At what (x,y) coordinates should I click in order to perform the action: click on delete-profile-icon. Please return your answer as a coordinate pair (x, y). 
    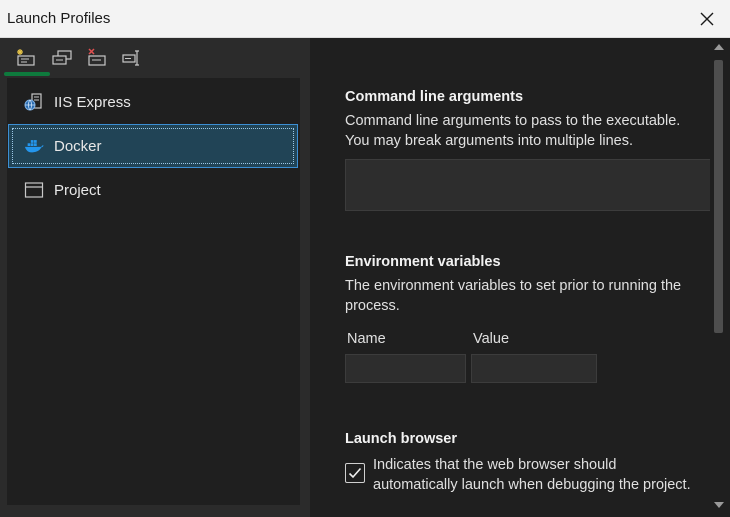
    Looking at the image, I should click on (97, 57).